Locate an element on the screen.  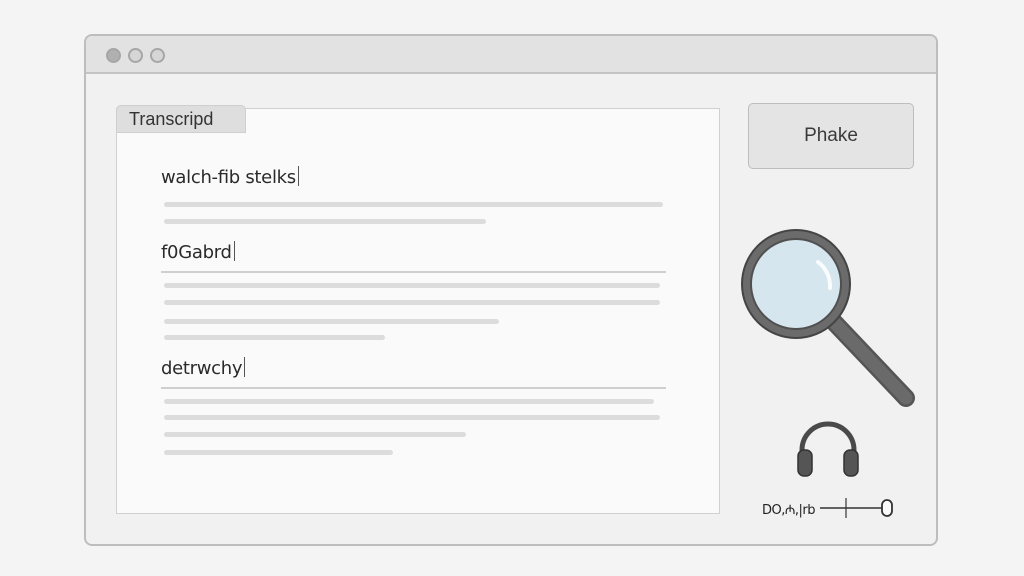
section-heading-text: f0Gabrd is located at coordinates (196, 252).